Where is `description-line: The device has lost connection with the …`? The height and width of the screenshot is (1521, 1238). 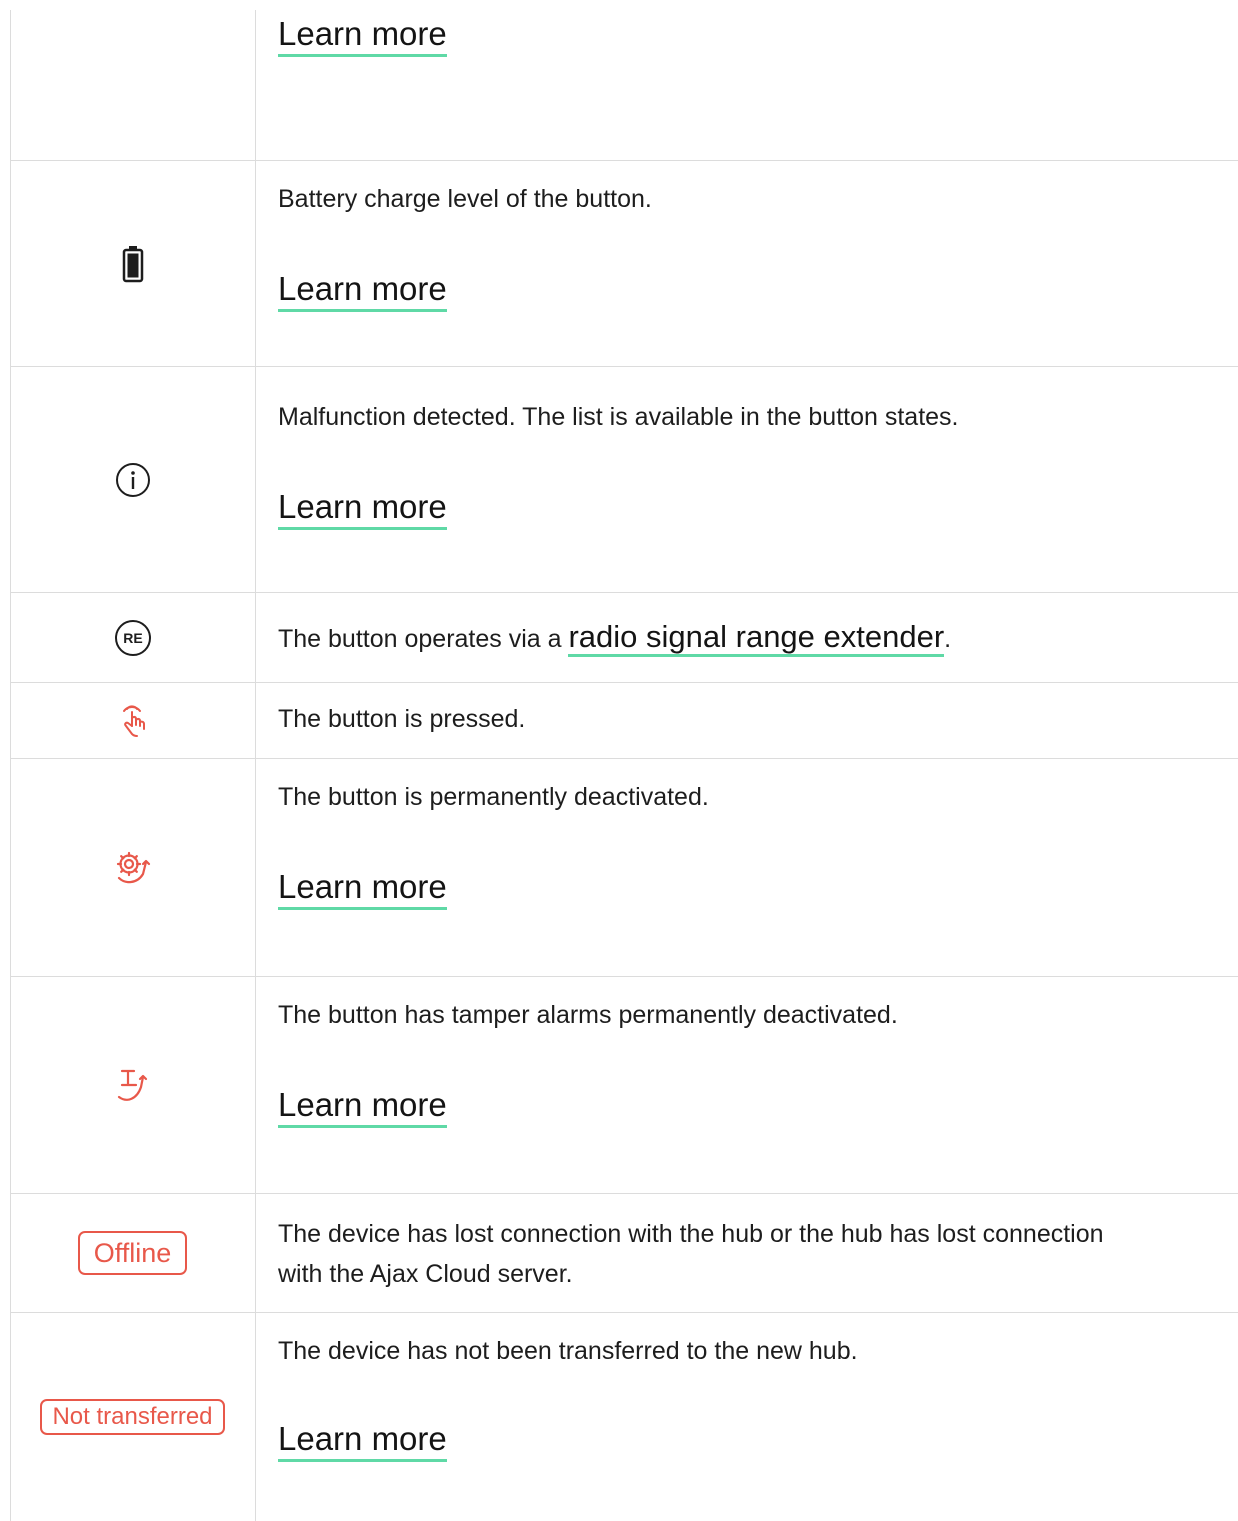
description-line: The device has lost connection with the … is located at coordinates (691, 1234).